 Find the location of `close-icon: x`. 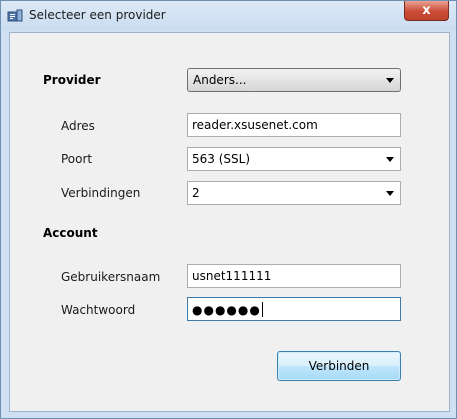

close-icon: x is located at coordinates (426, 10).